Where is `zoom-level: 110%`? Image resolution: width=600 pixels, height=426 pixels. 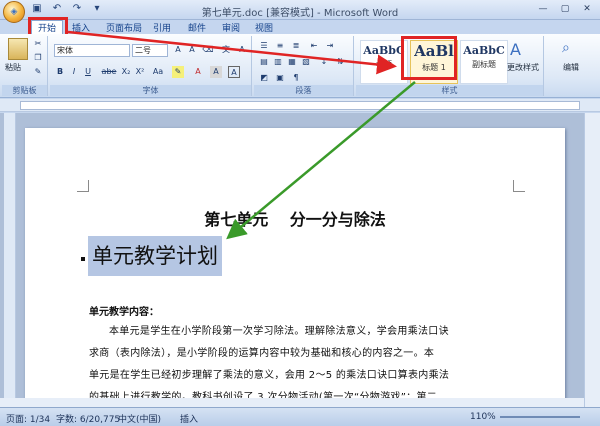
zoom-level: 110% is located at coordinates (483, 417).